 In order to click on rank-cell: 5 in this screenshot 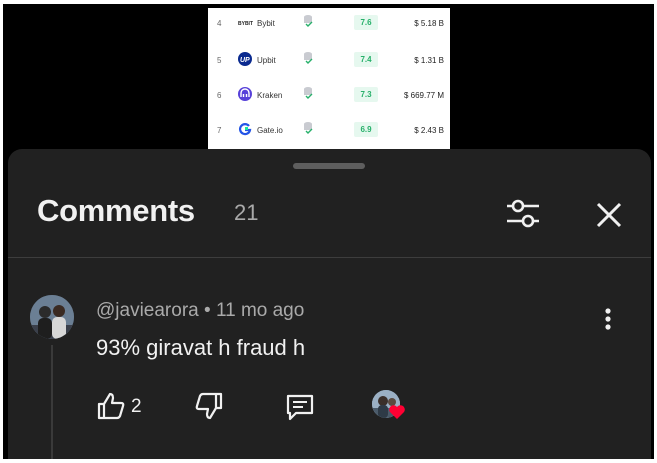, I will do `click(219, 60)`.